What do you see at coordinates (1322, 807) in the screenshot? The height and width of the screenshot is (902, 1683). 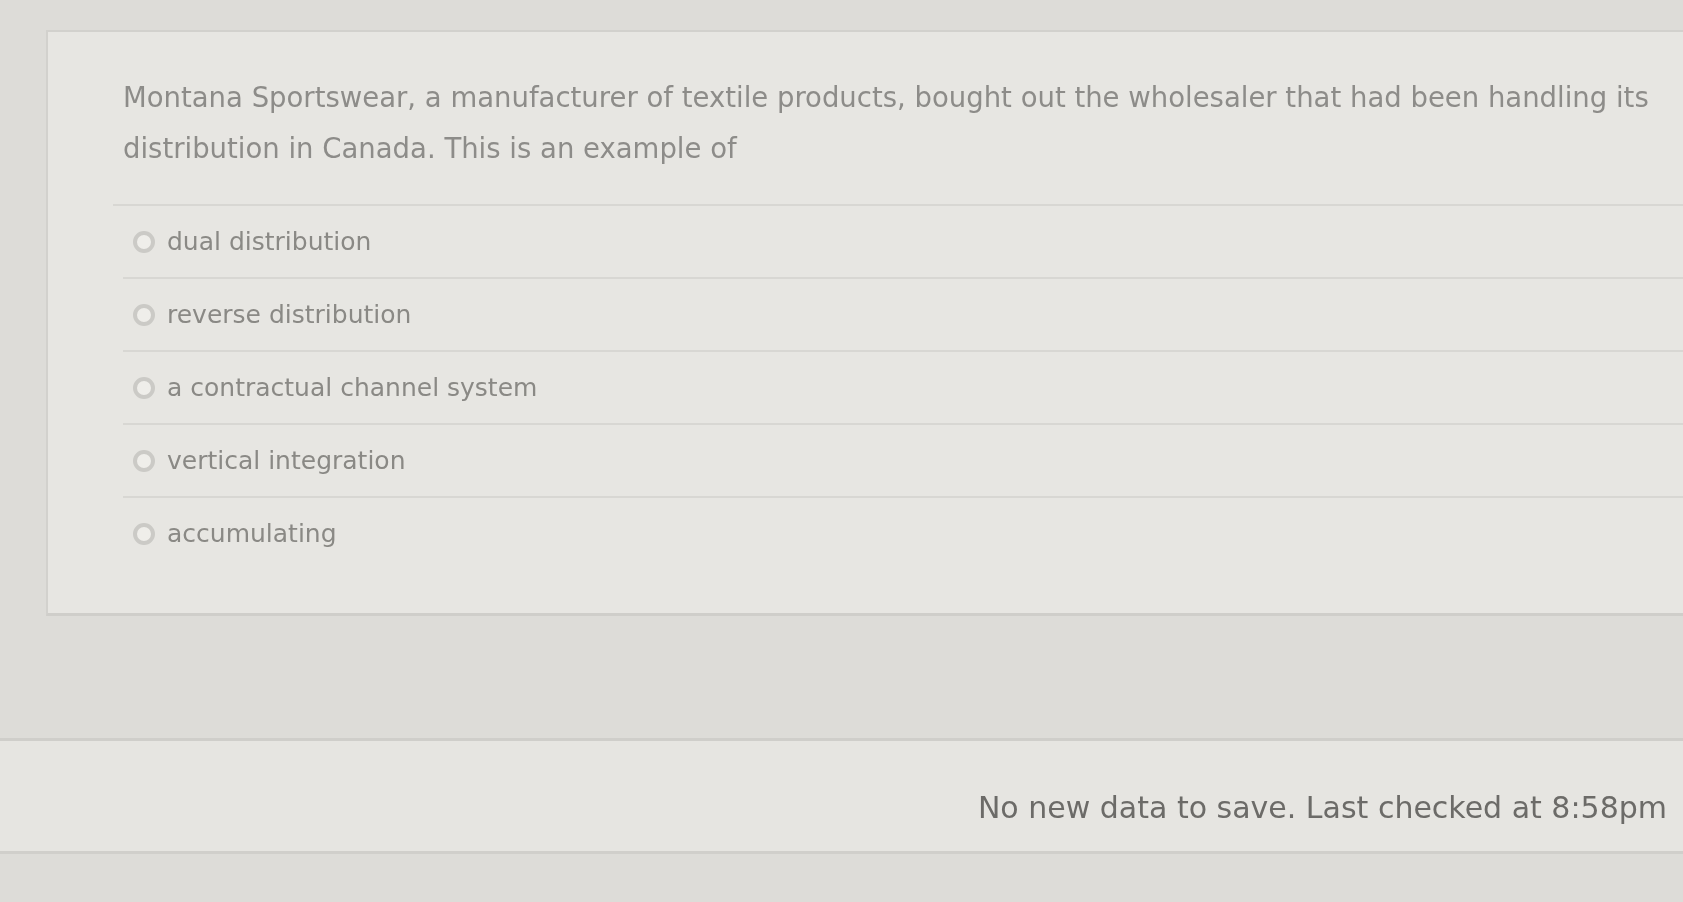 I see `status-text: No new data to save. Last checked at 8:58pm` at bounding box center [1322, 807].